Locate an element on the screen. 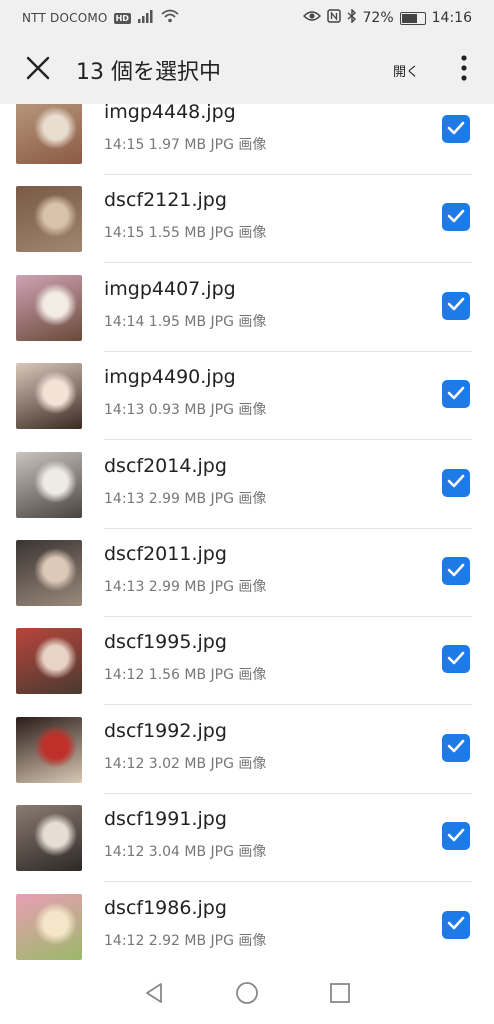 This screenshot has width=494, height=1024. file-meta: 14:13 0.93 MB JPG 画像 is located at coordinates (185, 410).